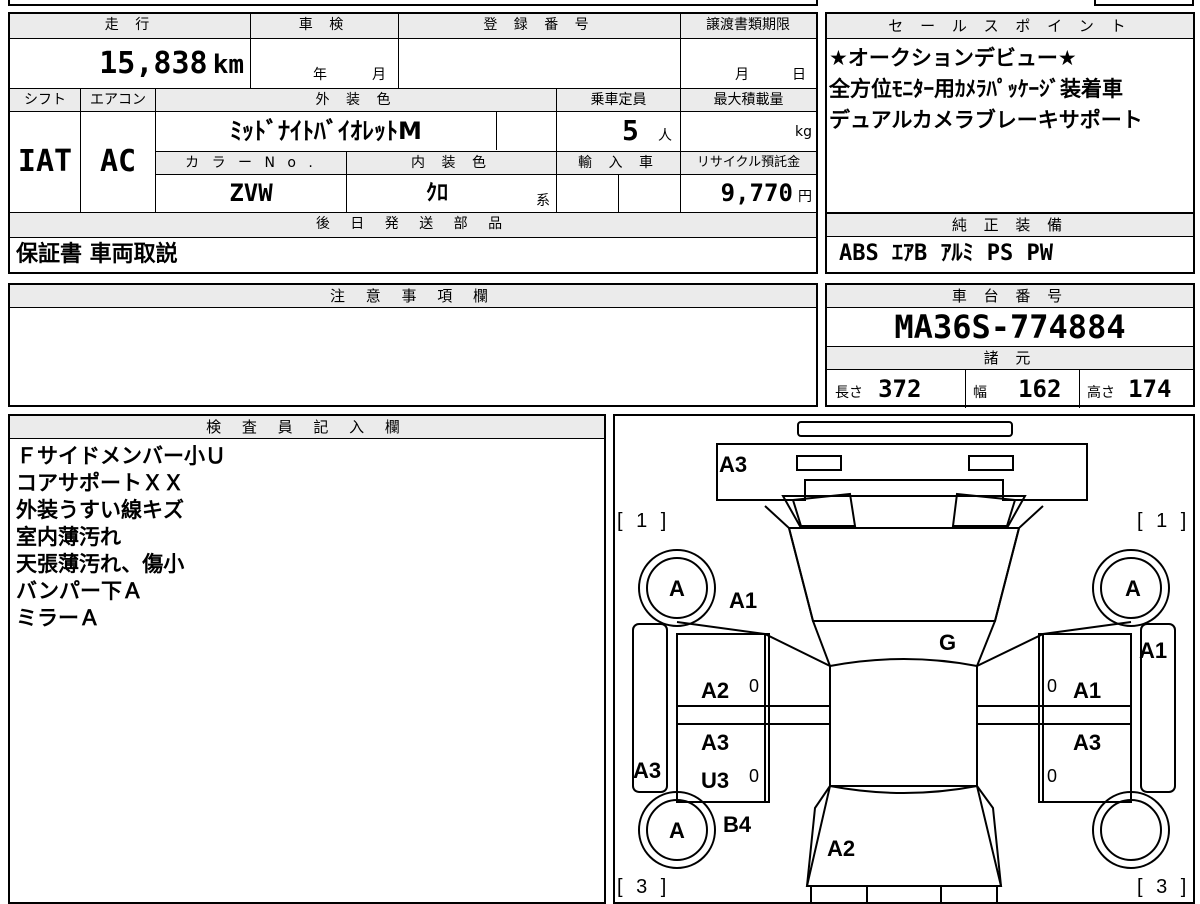 This screenshot has width=1200, height=904. What do you see at coordinates (356, 100) in the screenshot?
I see `exterior-color-header: 外 装 色` at bounding box center [356, 100].